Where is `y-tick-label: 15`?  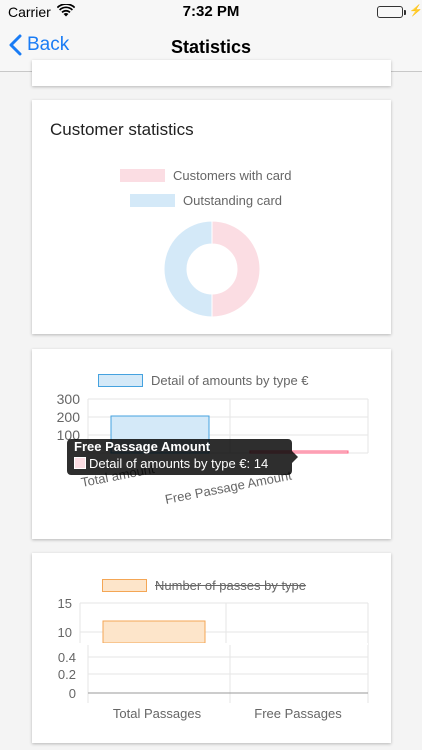
y-tick-label: 15 is located at coordinates (65, 603).